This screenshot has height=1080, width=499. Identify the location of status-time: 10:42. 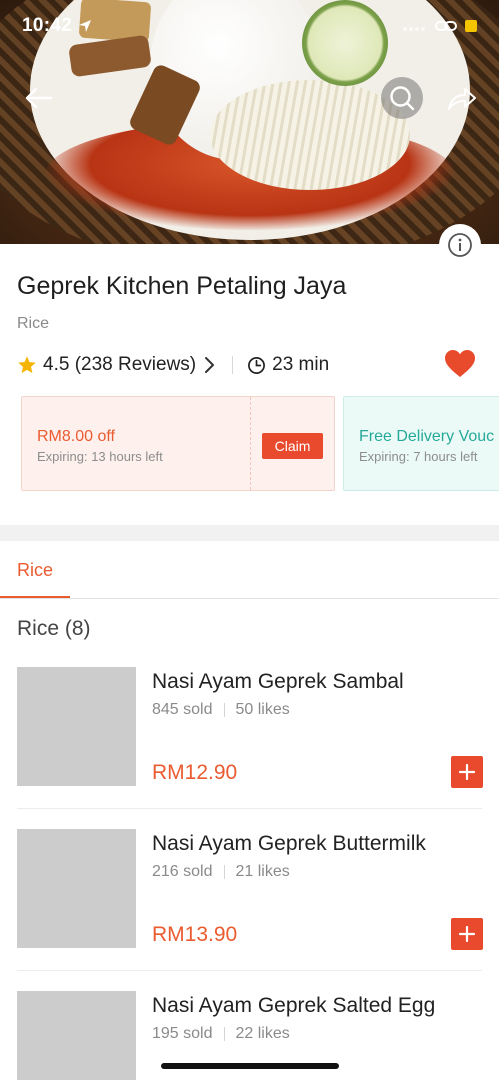
(47, 25).